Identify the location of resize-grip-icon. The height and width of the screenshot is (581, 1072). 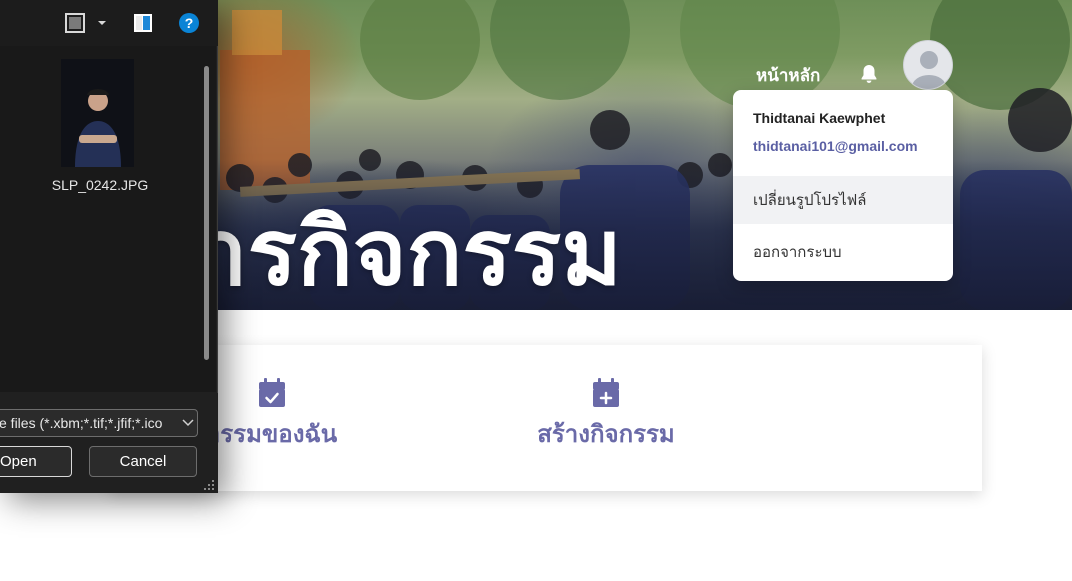
(209, 485).